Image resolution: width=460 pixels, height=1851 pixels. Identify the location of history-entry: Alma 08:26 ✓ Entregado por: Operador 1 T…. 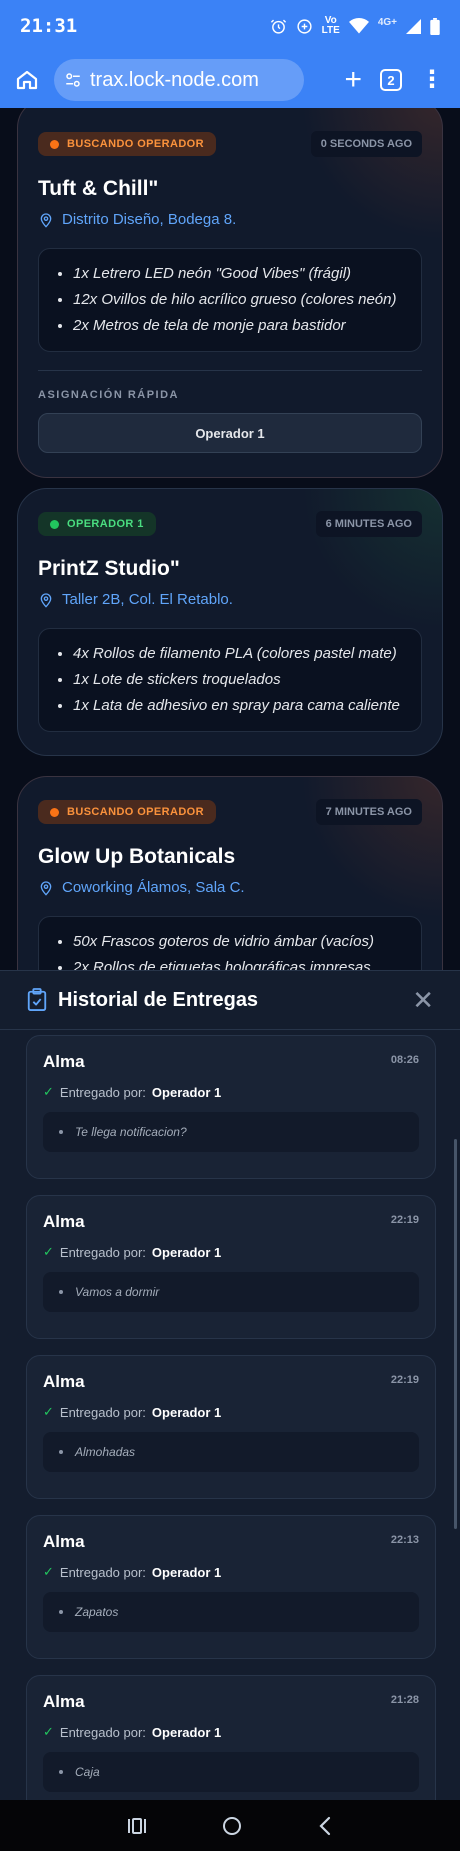
(231, 1107).